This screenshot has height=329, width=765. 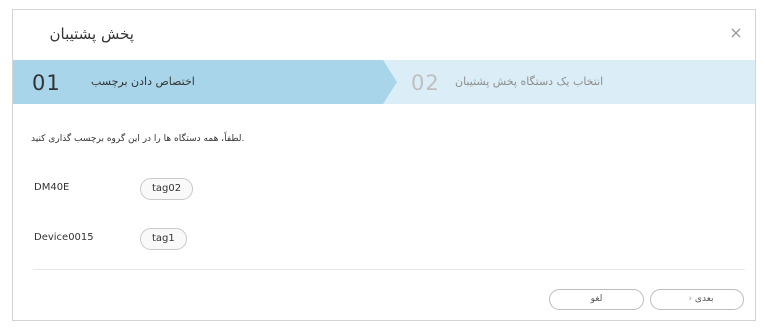 What do you see at coordinates (167, 189) in the screenshot?
I see `tag-field-1: tag02` at bounding box center [167, 189].